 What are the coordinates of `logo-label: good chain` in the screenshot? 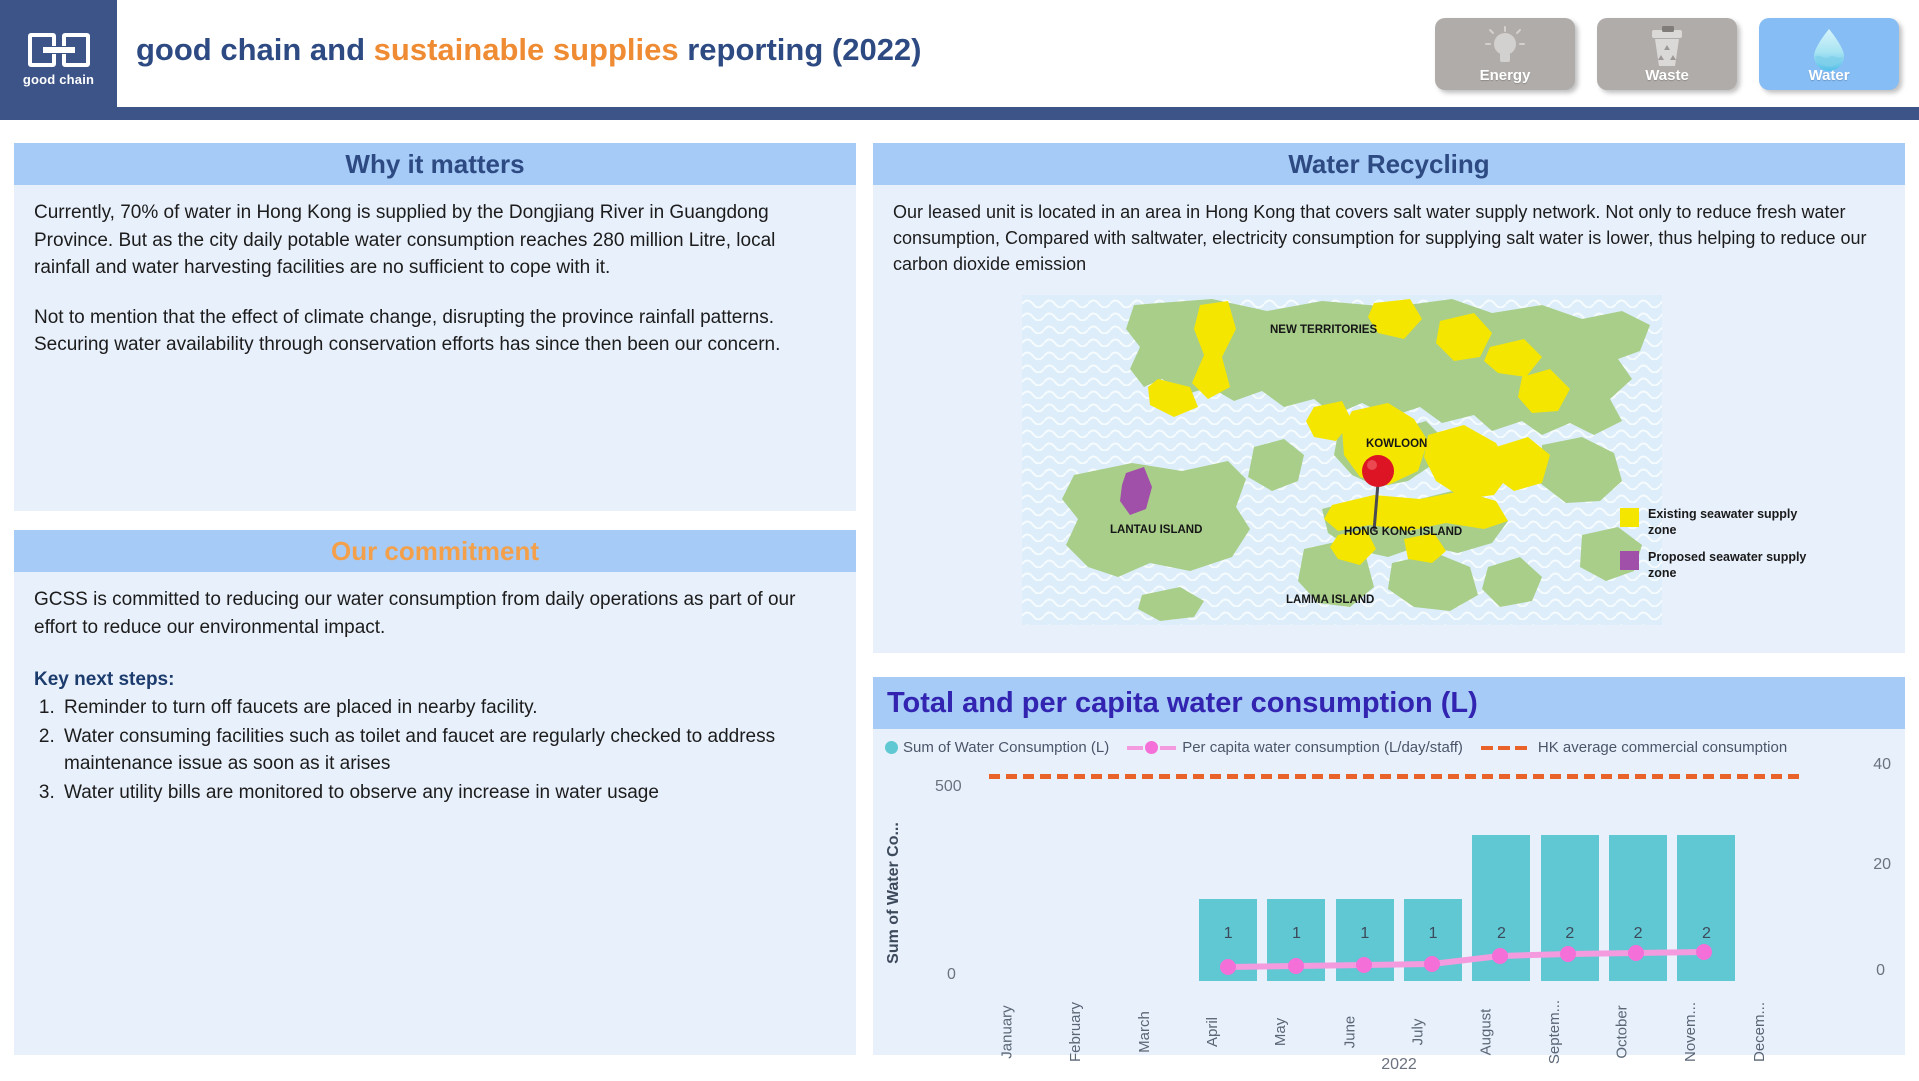 It's located at (58, 79).